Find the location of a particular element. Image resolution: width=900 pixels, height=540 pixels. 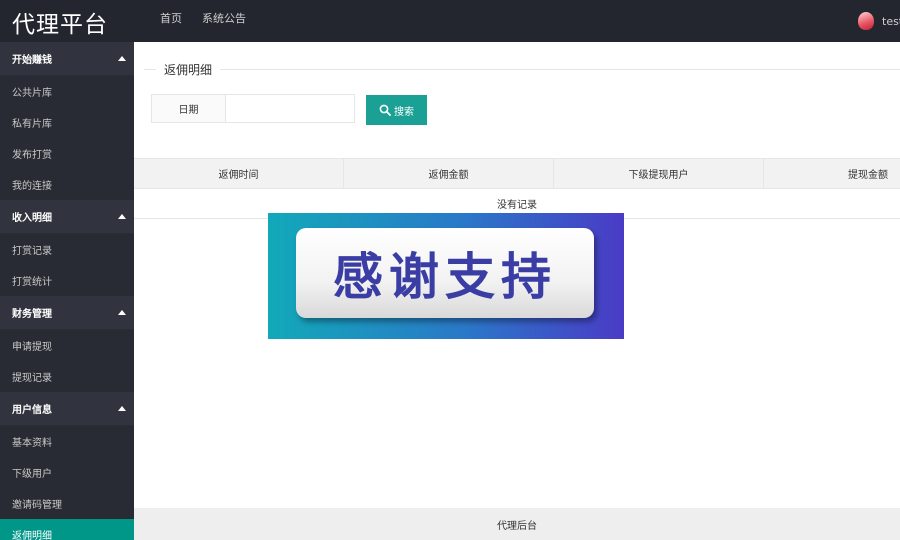

sidebar-group-label: 用户信息 is located at coordinates (32, 410).